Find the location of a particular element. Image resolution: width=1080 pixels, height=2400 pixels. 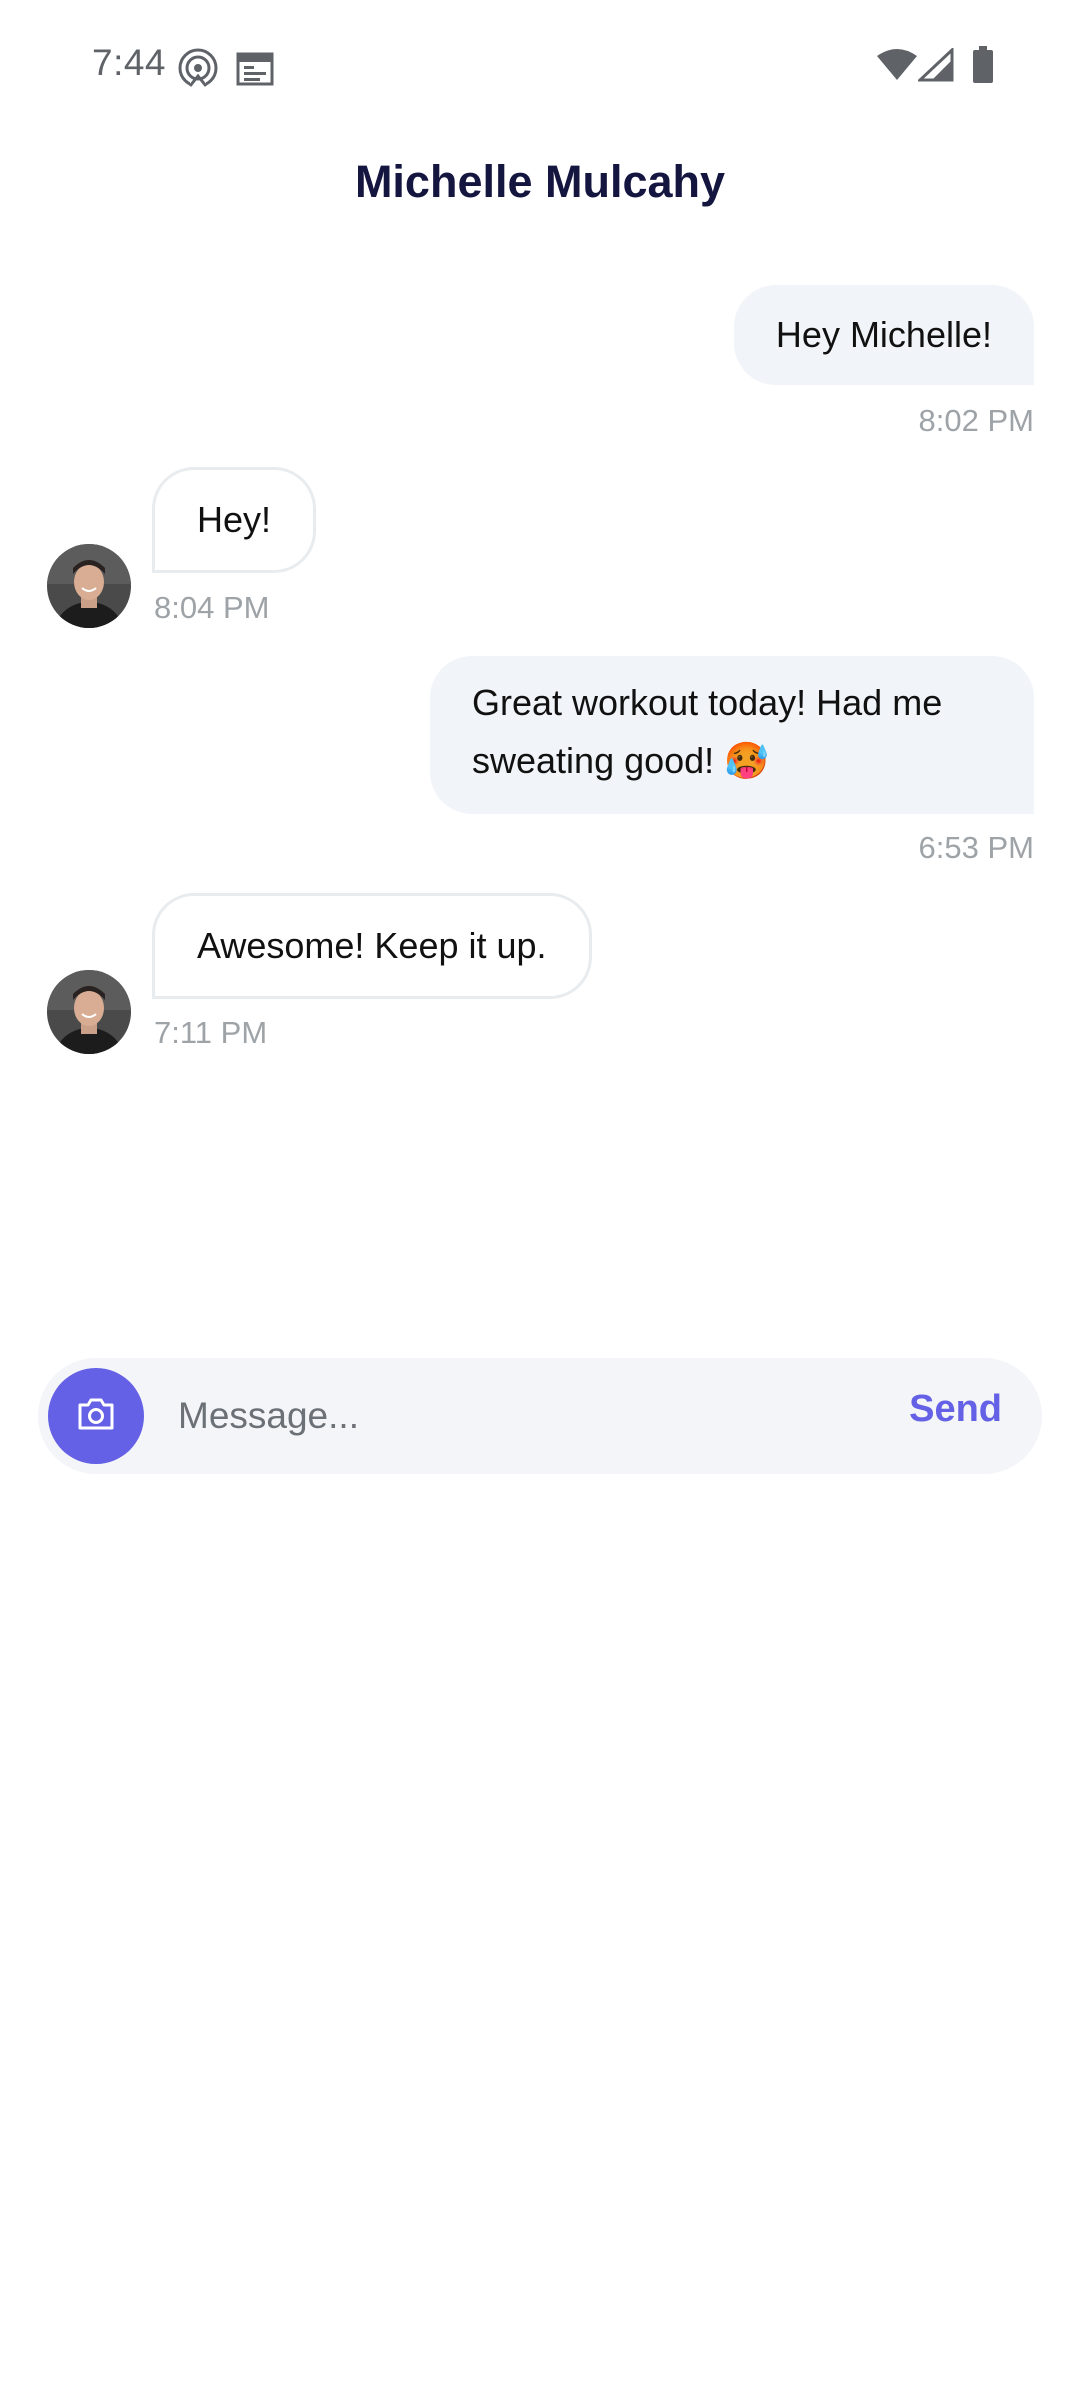

camera-button is located at coordinates (96, 1416).